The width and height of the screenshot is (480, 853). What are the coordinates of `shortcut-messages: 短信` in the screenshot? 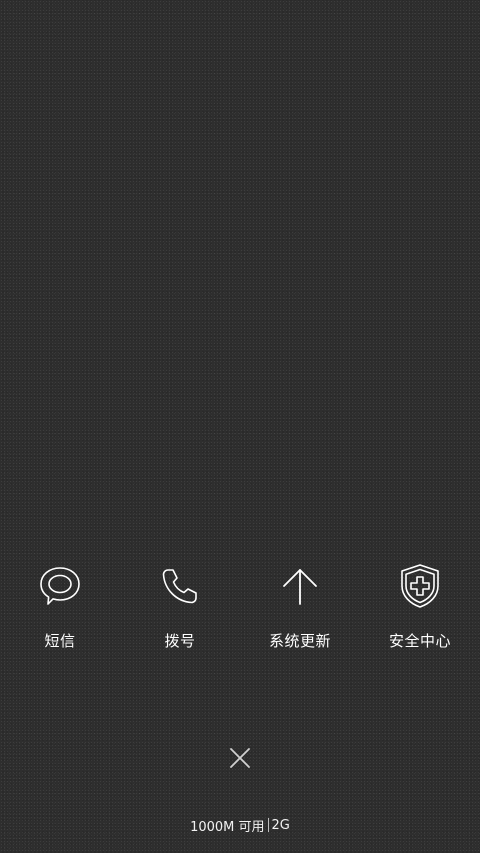 It's located at (60, 610).